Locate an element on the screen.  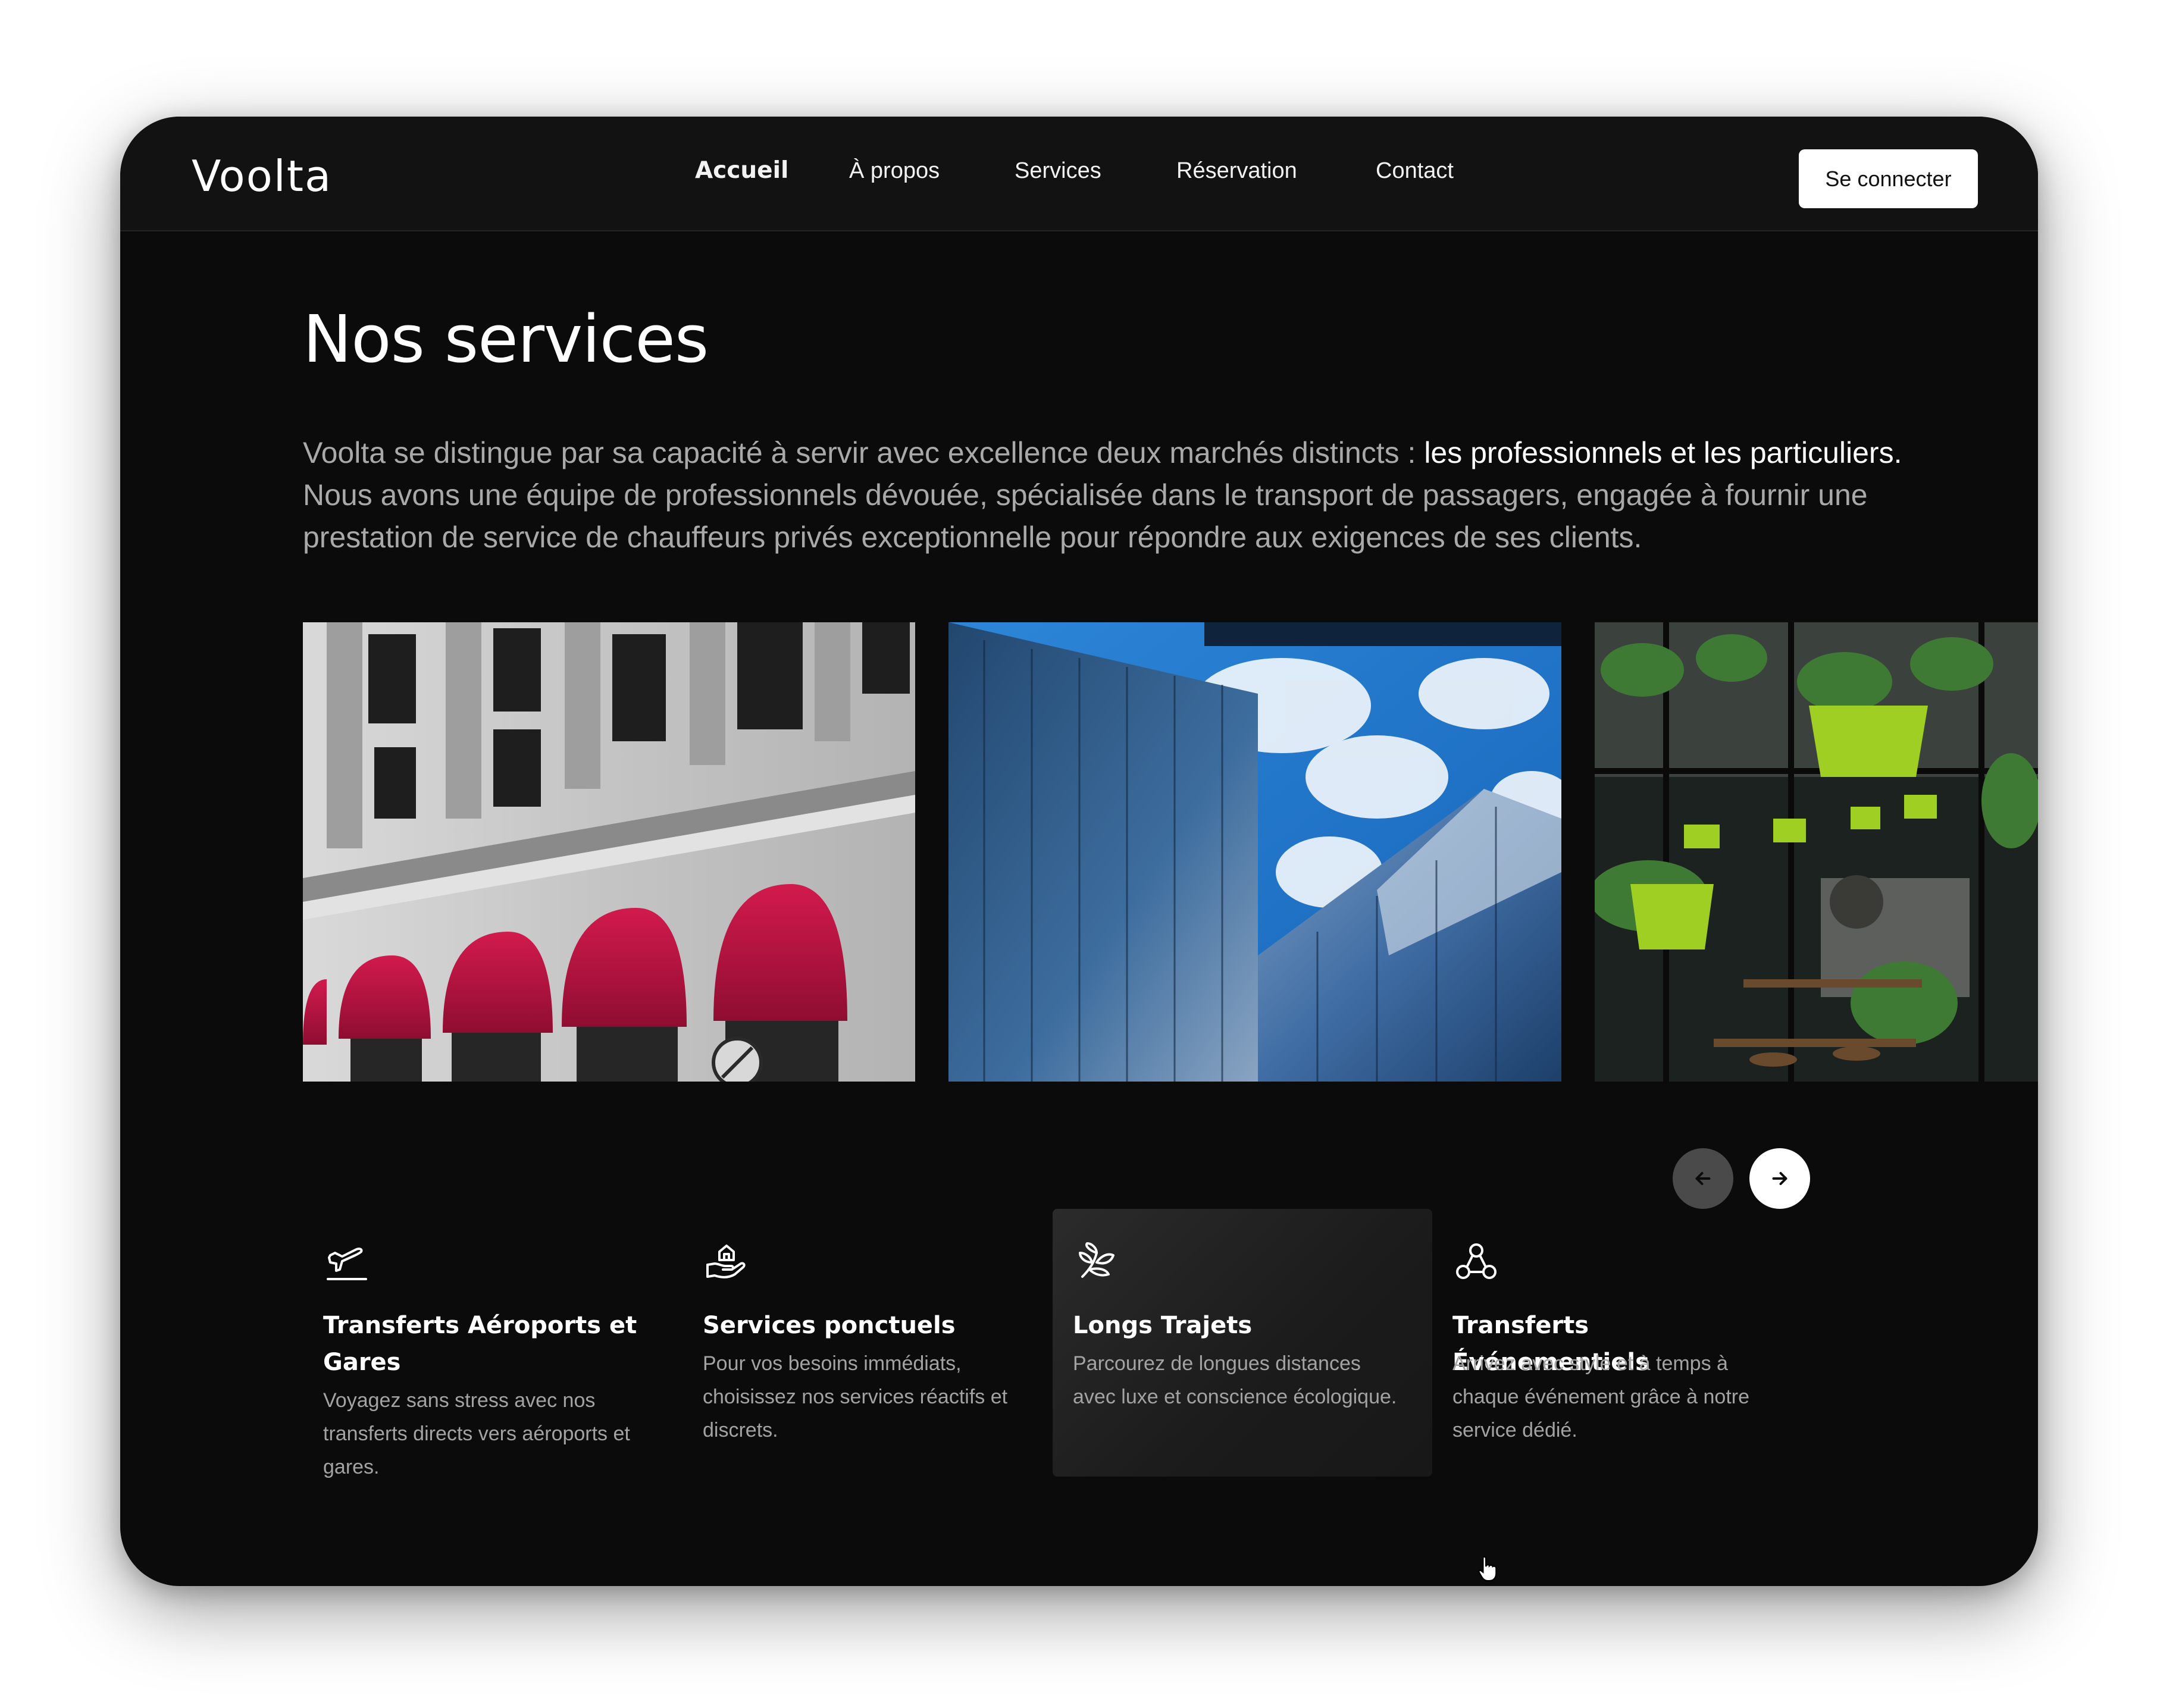
page-title: Nos services is located at coordinates (506, 339).